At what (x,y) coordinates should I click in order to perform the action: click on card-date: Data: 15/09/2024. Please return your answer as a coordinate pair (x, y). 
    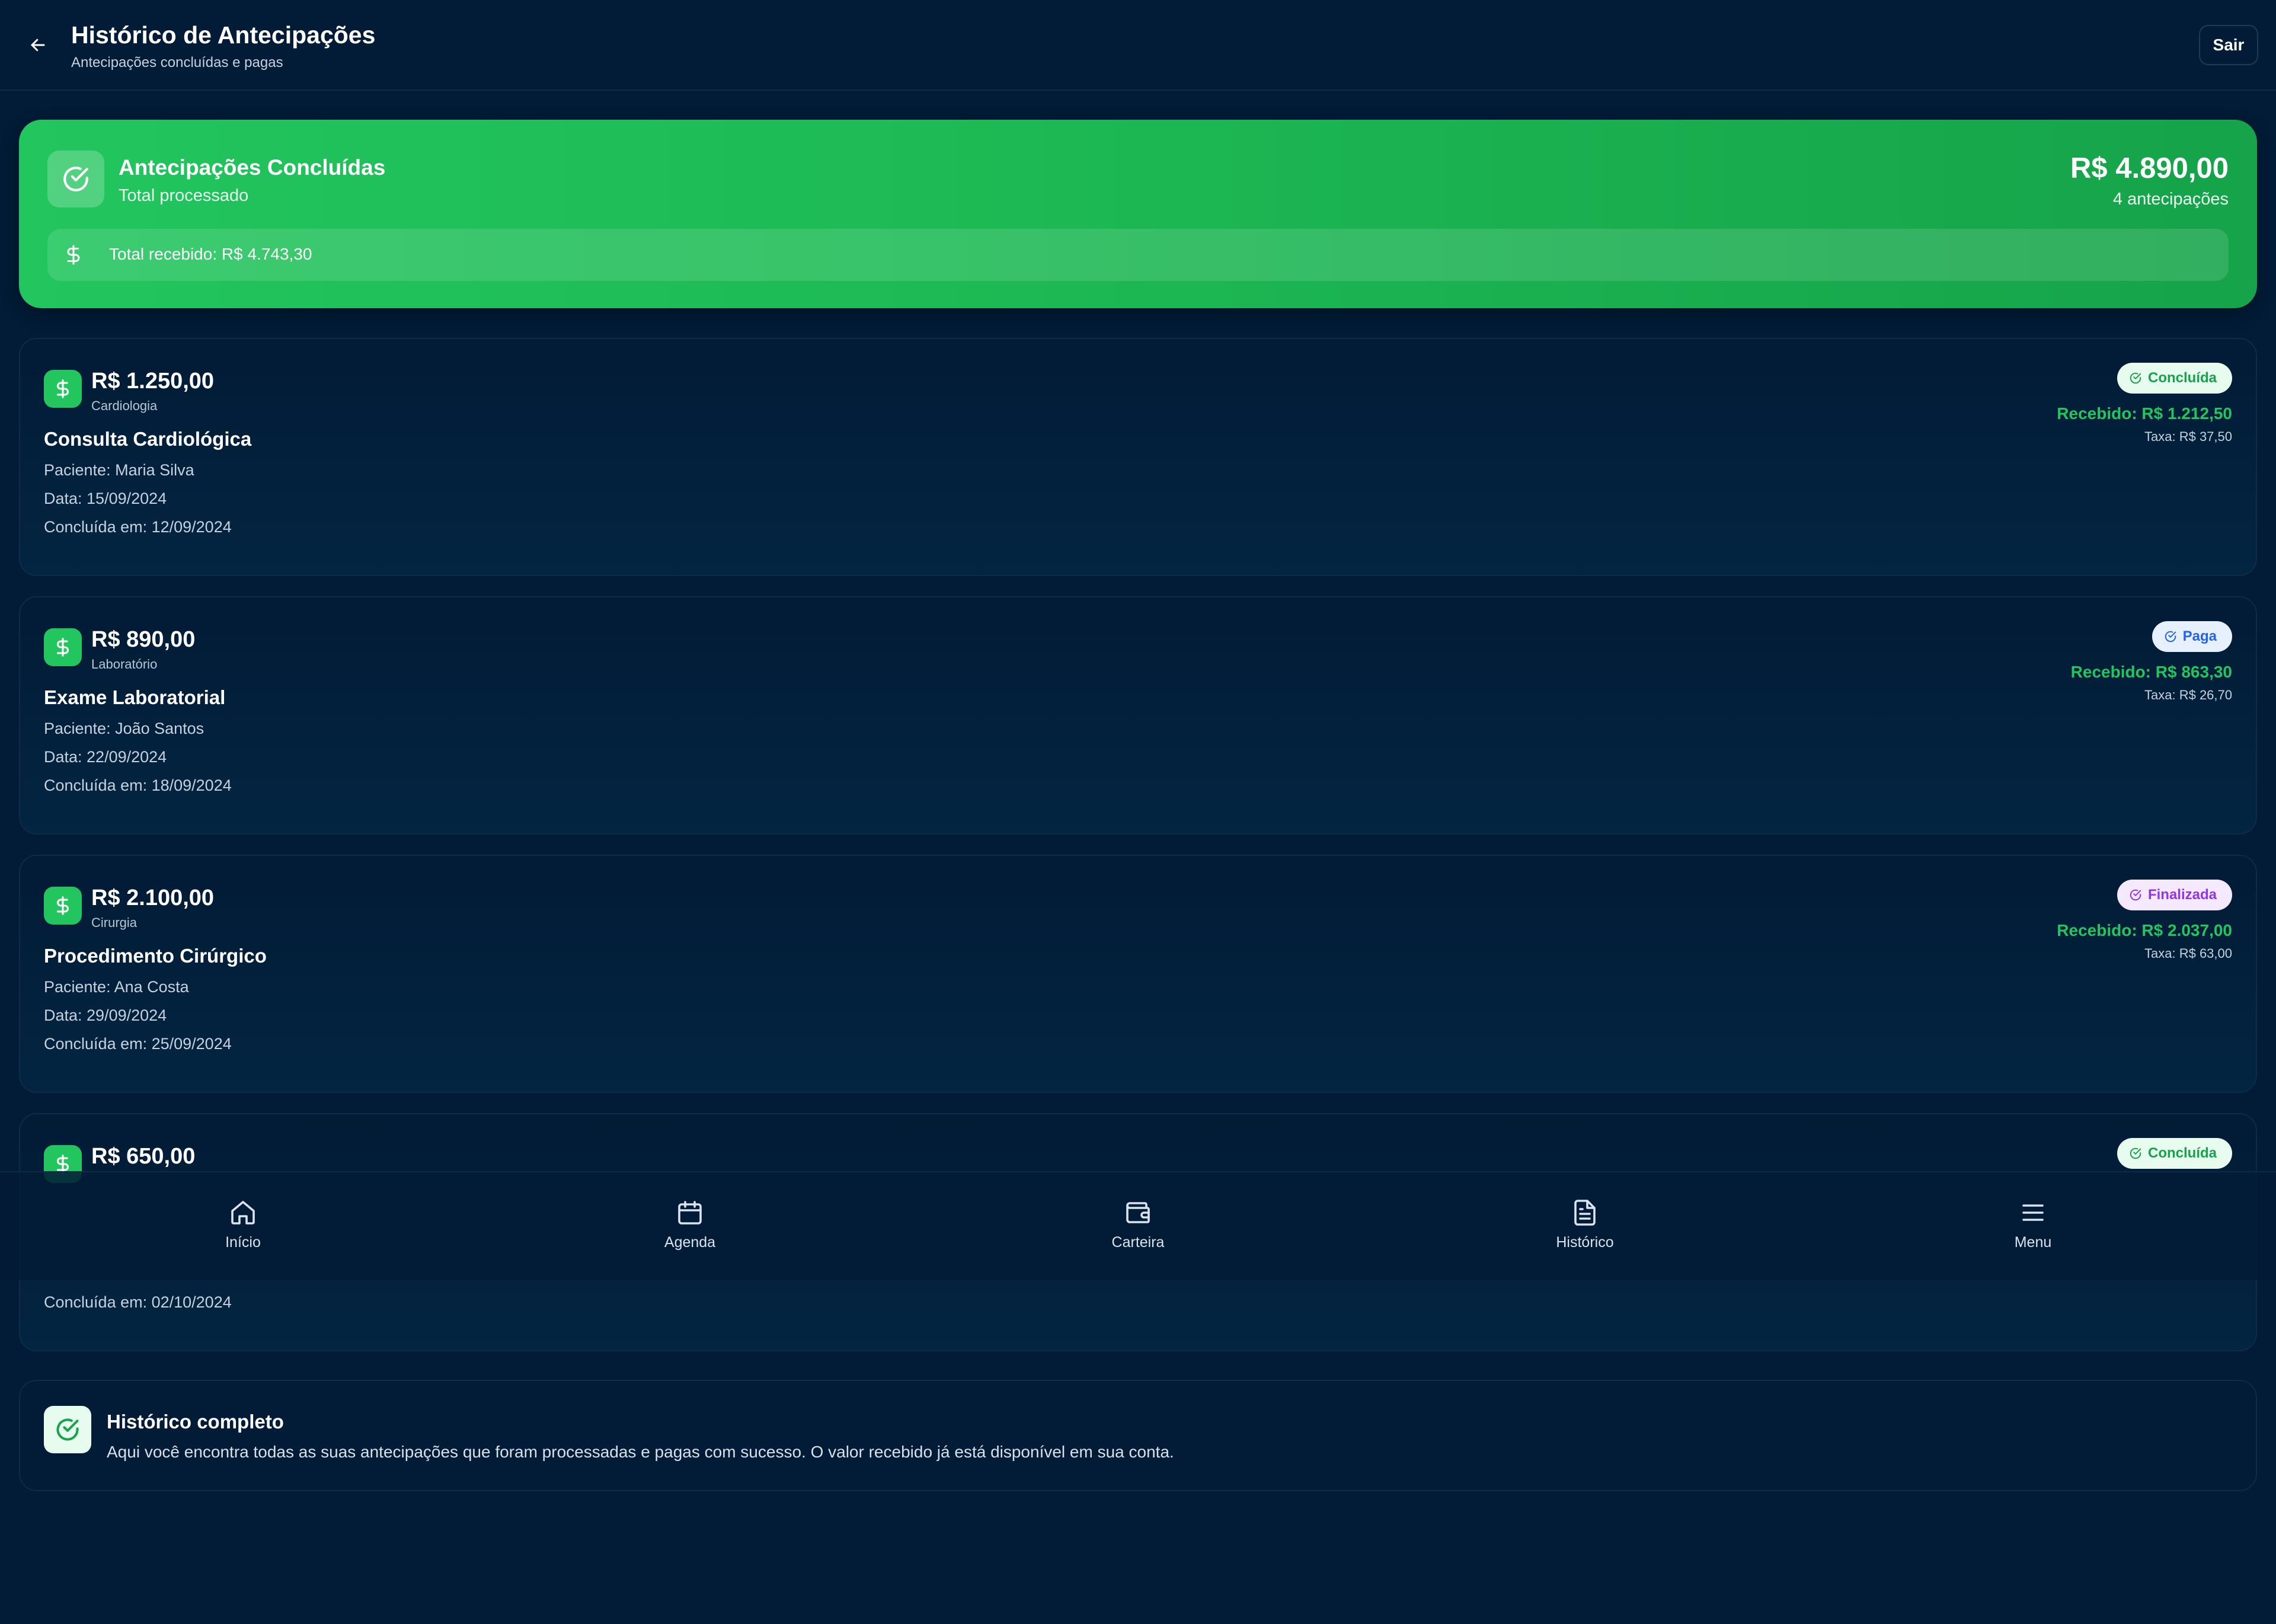
    Looking at the image, I should click on (105, 498).